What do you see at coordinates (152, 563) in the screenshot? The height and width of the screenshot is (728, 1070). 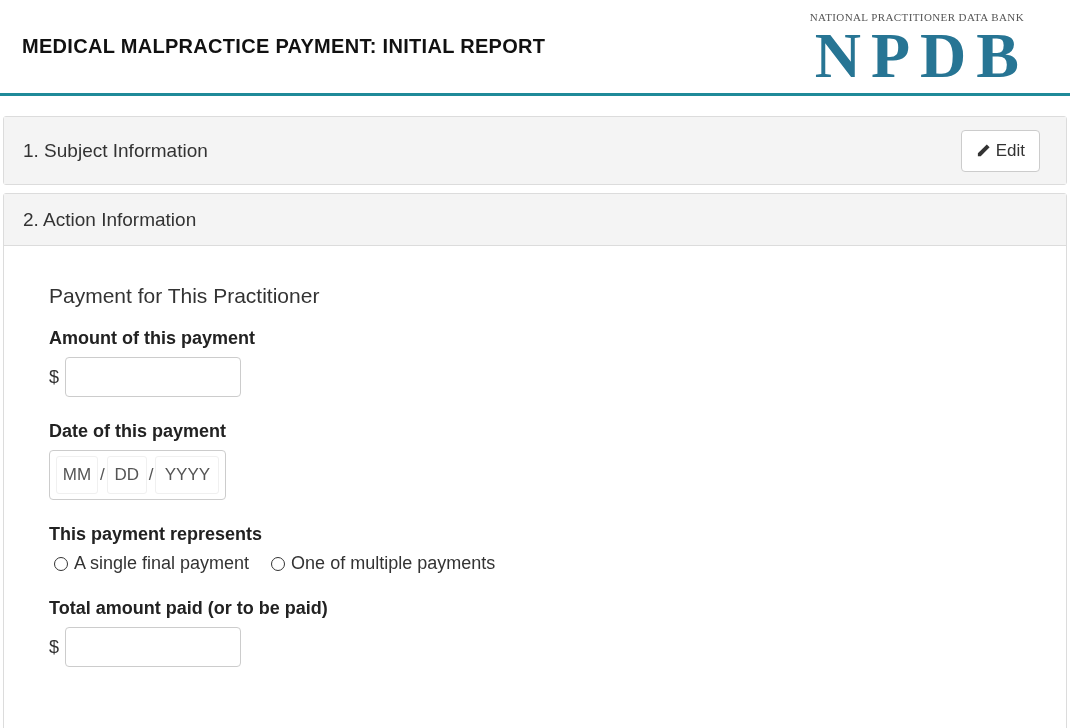 I see `radio-option: A single final payment` at bounding box center [152, 563].